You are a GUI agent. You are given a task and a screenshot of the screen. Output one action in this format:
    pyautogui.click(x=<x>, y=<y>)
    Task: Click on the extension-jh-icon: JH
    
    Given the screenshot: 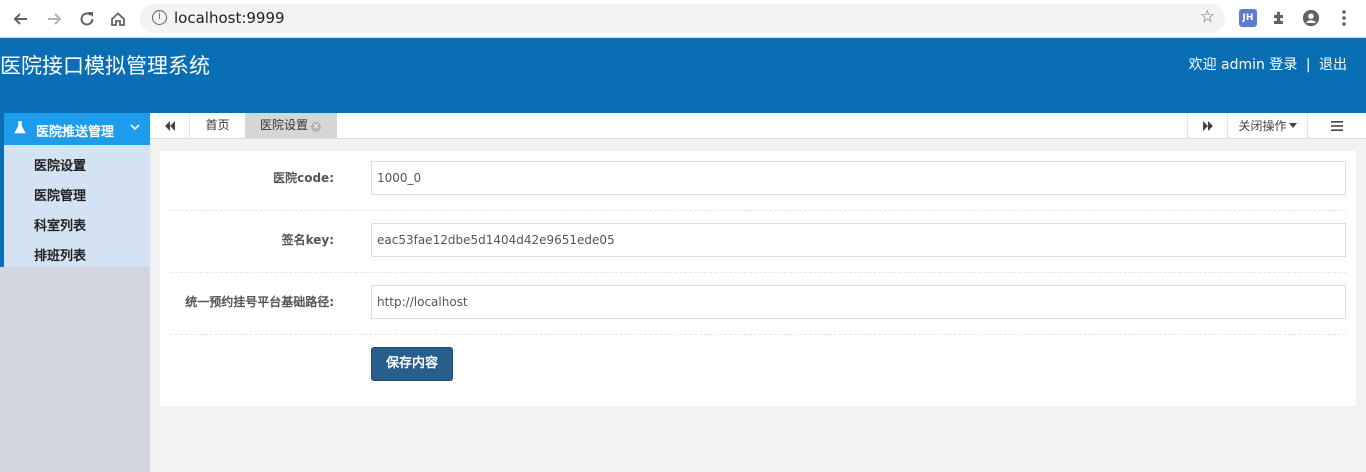 What is the action you would take?
    pyautogui.click(x=1248, y=18)
    